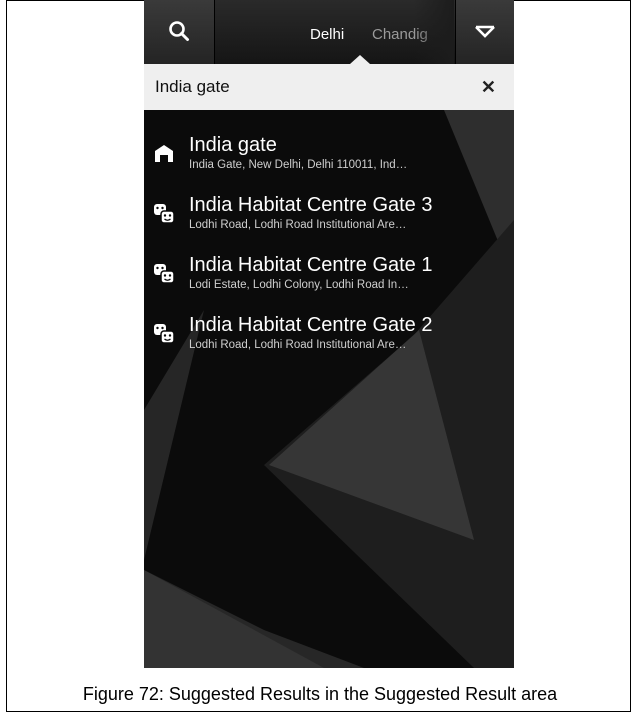  I want to click on top-bar: Delhi Chandig, so click(329, 32).